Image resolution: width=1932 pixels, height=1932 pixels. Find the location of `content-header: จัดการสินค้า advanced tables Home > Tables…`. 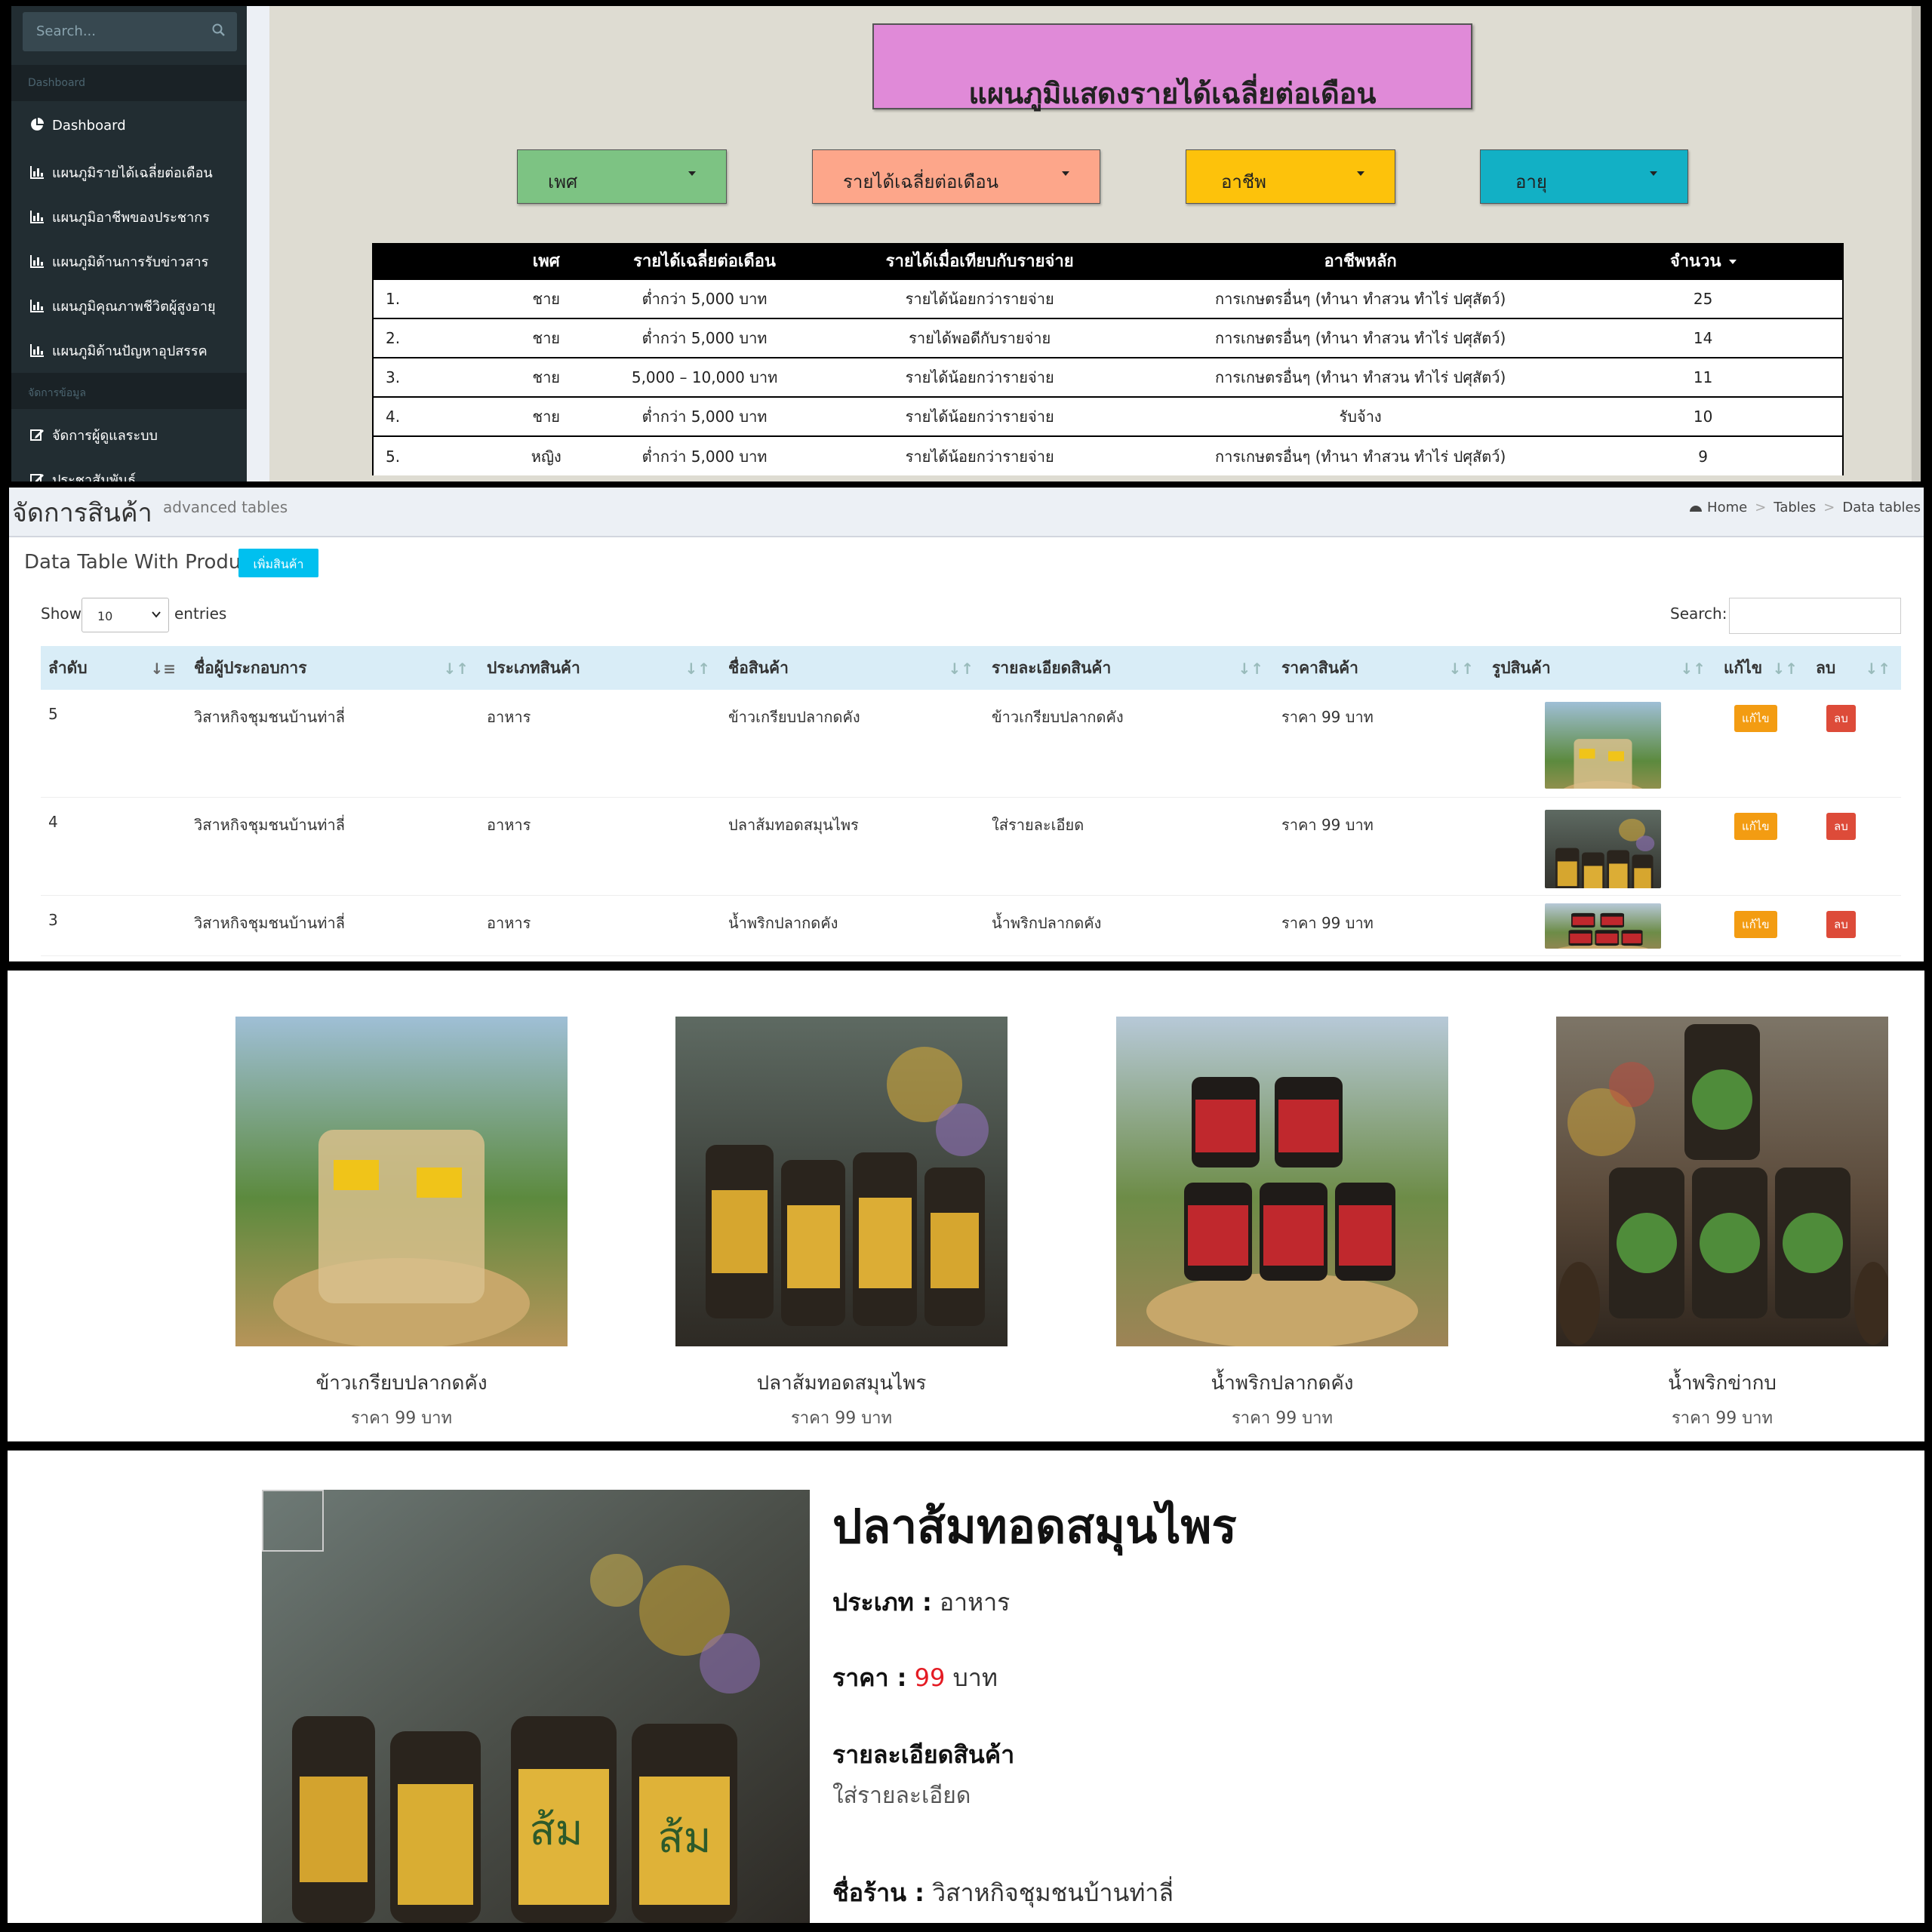

content-header: จัดการสินค้า advanced tables Home > Tables… is located at coordinates (966, 512).